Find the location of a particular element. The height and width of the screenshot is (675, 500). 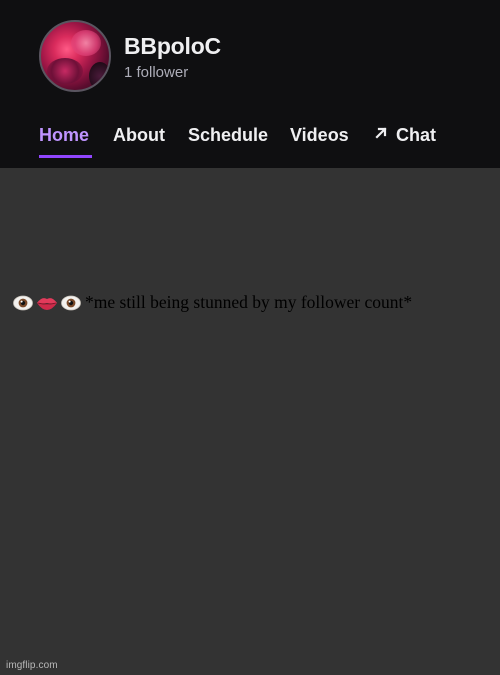

avatar is located at coordinates (75, 56).